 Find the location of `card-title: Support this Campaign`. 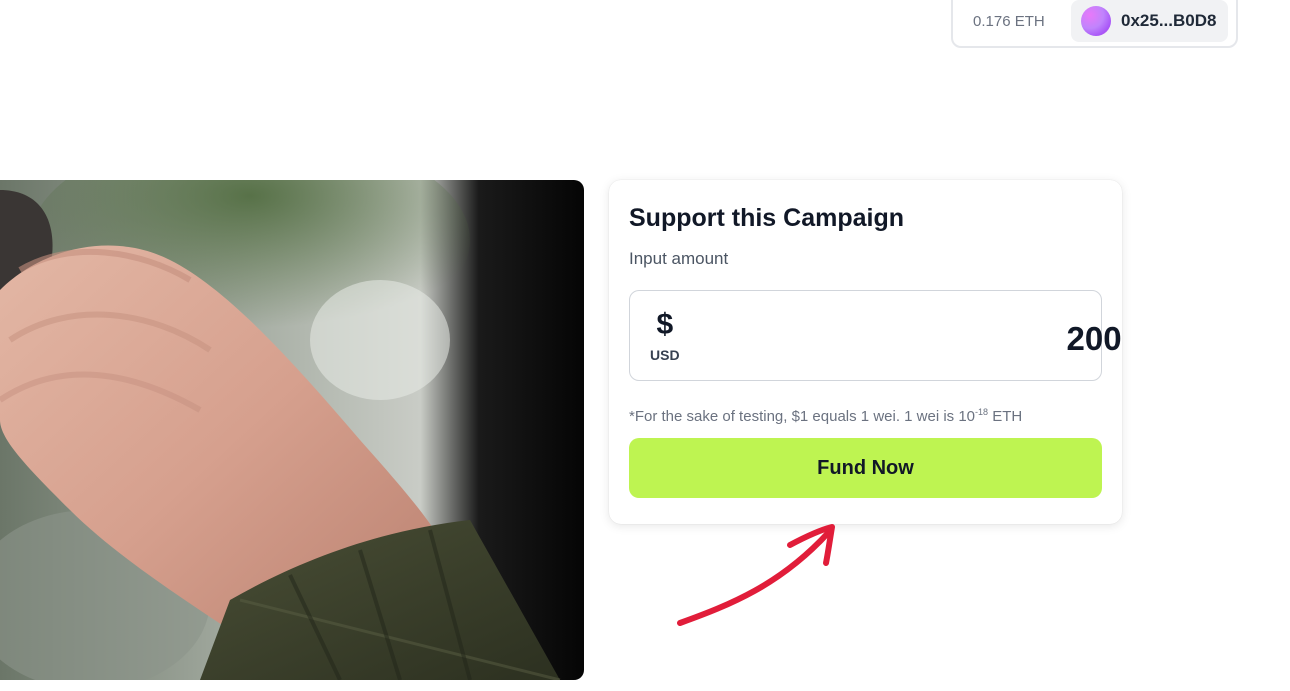

card-title: Support this Campaign is located at coordinates (766, 218).